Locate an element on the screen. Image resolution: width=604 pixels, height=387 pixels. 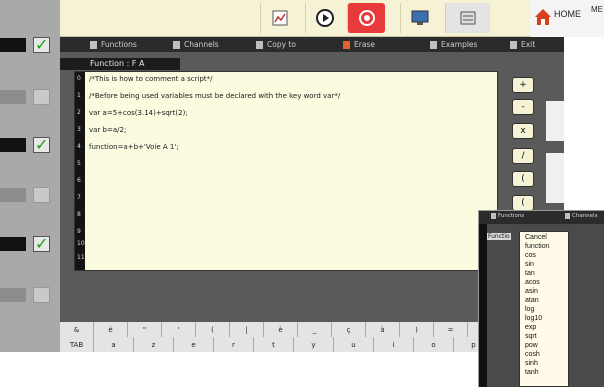
keyboard-key: ( is located at coordinates (213, 329).